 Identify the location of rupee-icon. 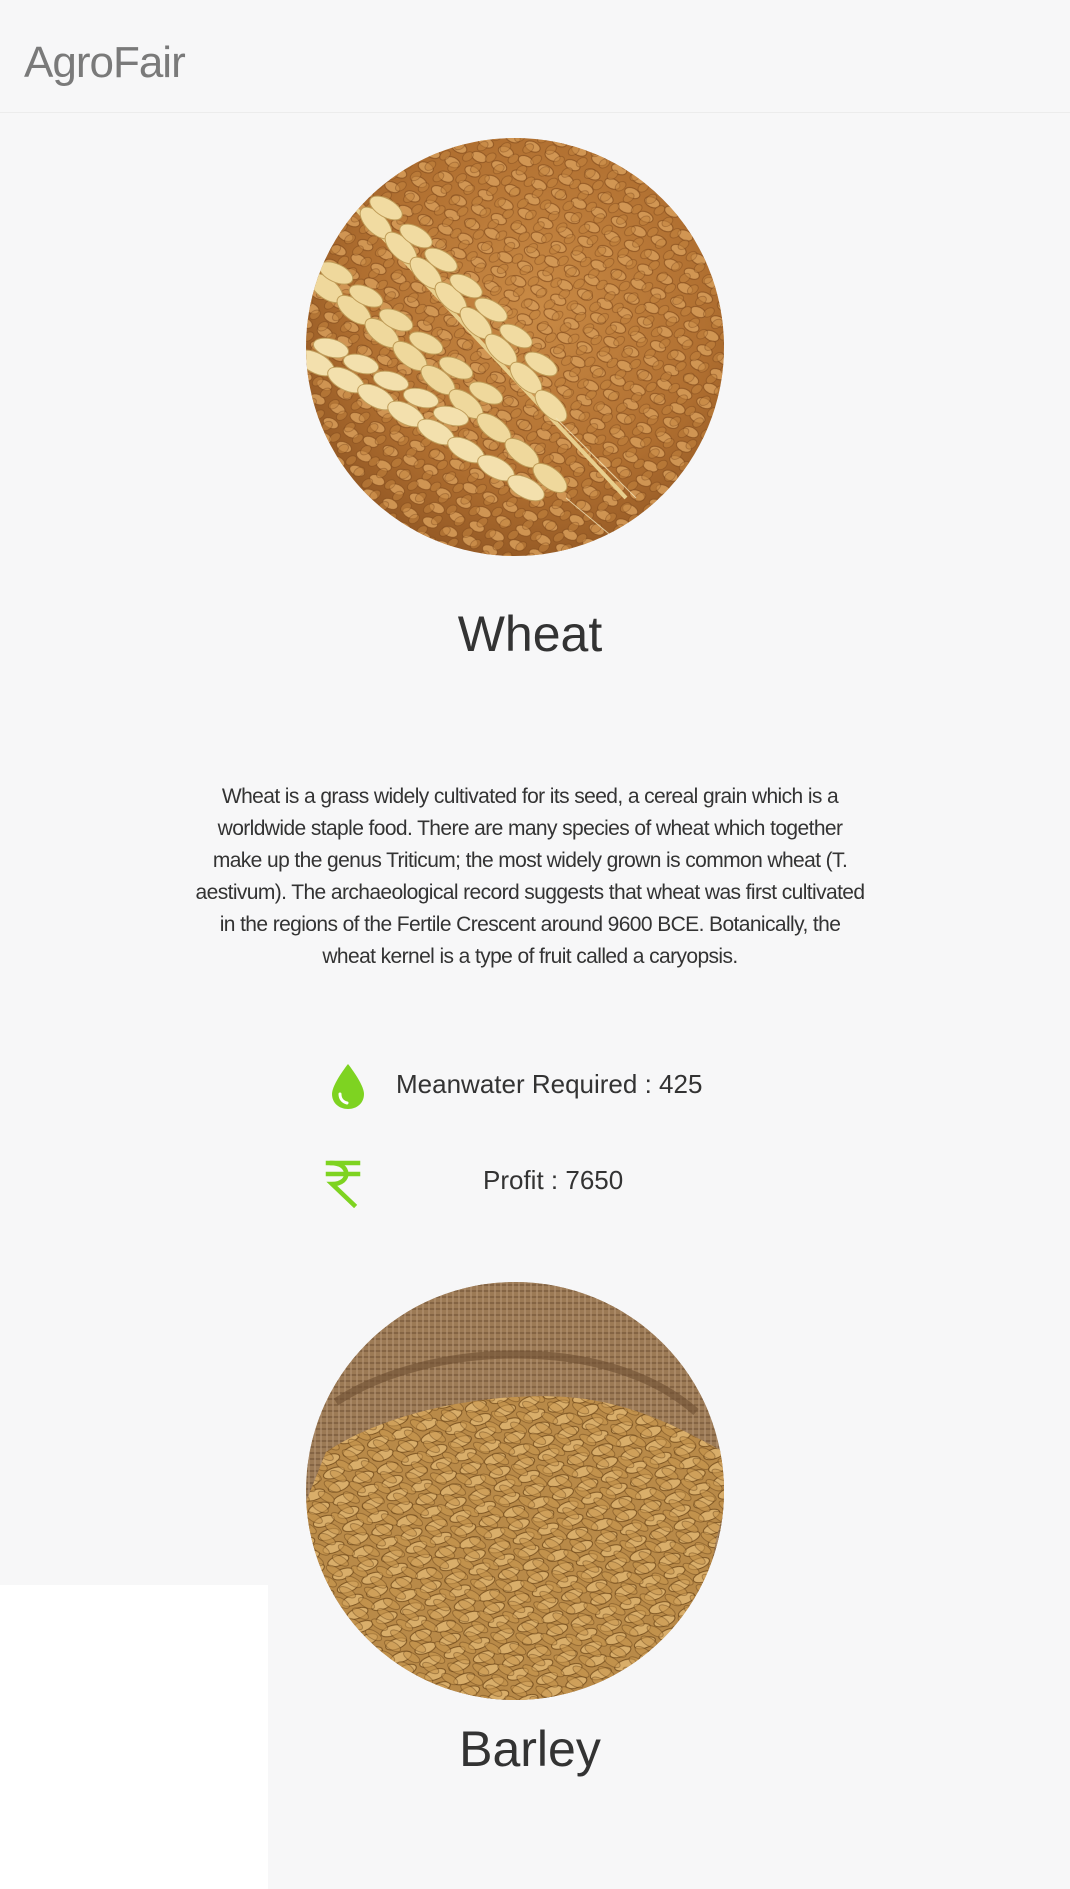
(344, 1185).